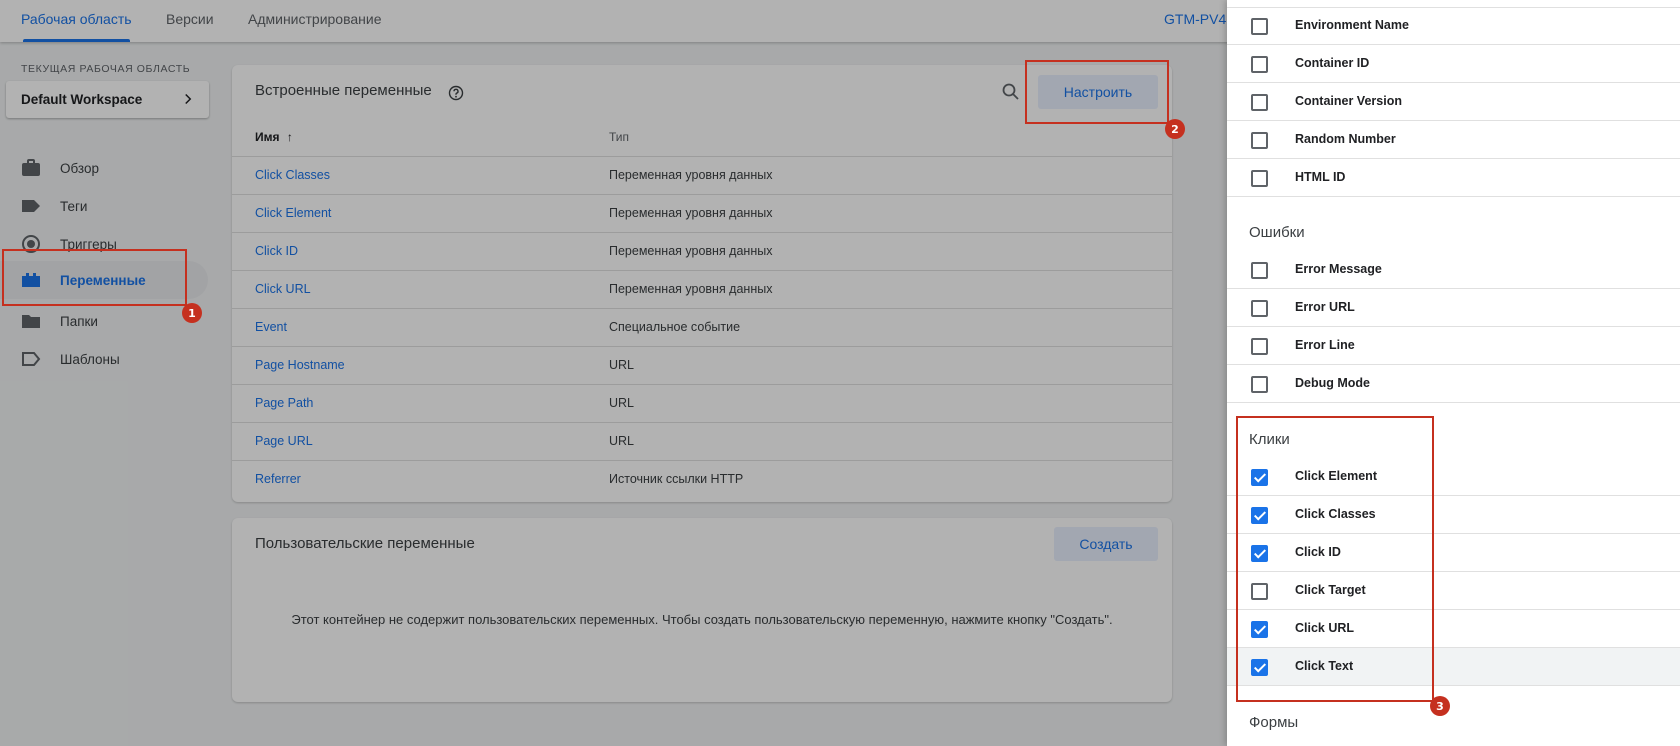 This screenshot has width=1680, height=746. What do you see at coordinates (82, 99) in the screenshot?
I see `workspace-name: Default Workspace` at bounding box center [82, 99].